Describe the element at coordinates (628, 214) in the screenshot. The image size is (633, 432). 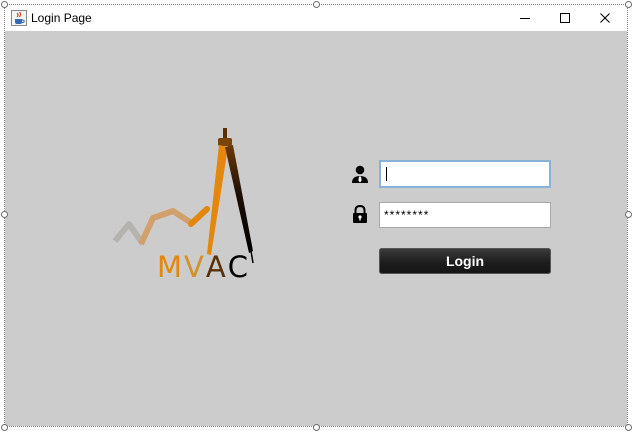
I see `resize-handle-right` at that location.